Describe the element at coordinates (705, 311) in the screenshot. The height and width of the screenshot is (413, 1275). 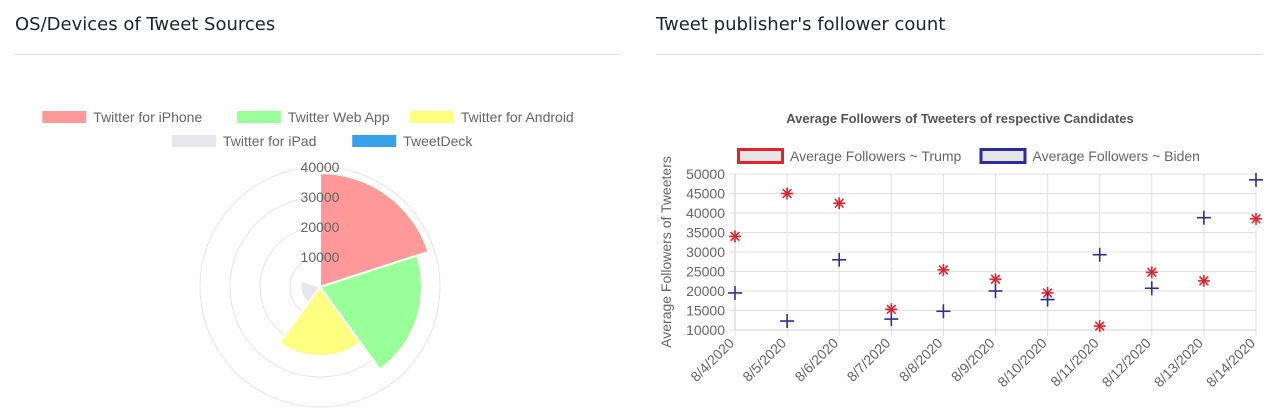
I see `y-tick-label: 15000` at that location.